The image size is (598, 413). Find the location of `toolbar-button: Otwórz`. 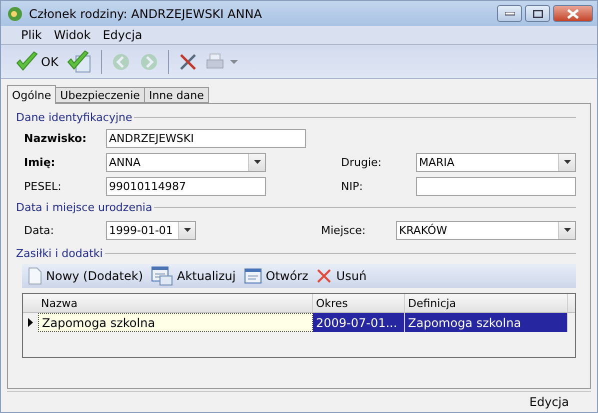

toolbar-button: Otwórz is located at coordinates (276, 276).